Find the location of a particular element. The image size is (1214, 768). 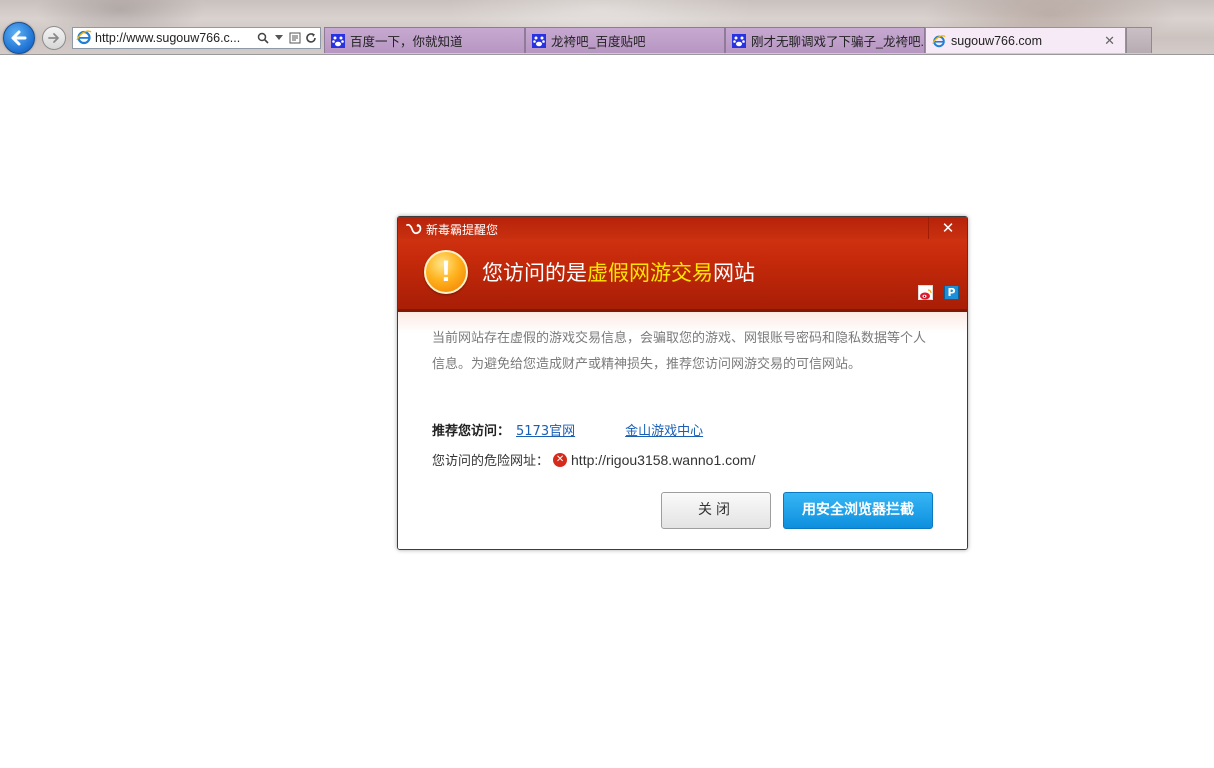

arrow-left-icon is located at coordinates (19, 38).